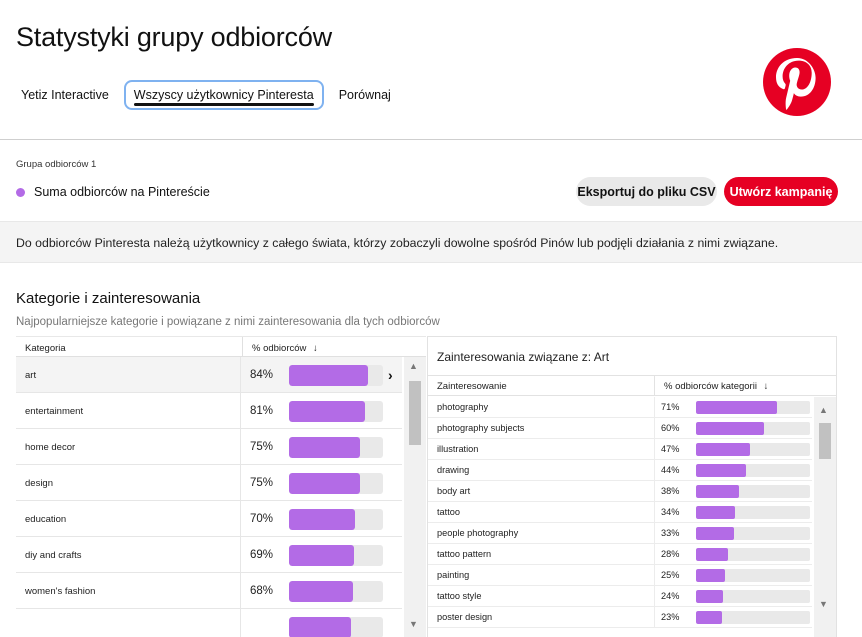  What do you see at coordinates (221, 346) in the screenshot?
I see `categories-table-header: Kategoria % odbiorców ↓` at bounding box center [221, 346].